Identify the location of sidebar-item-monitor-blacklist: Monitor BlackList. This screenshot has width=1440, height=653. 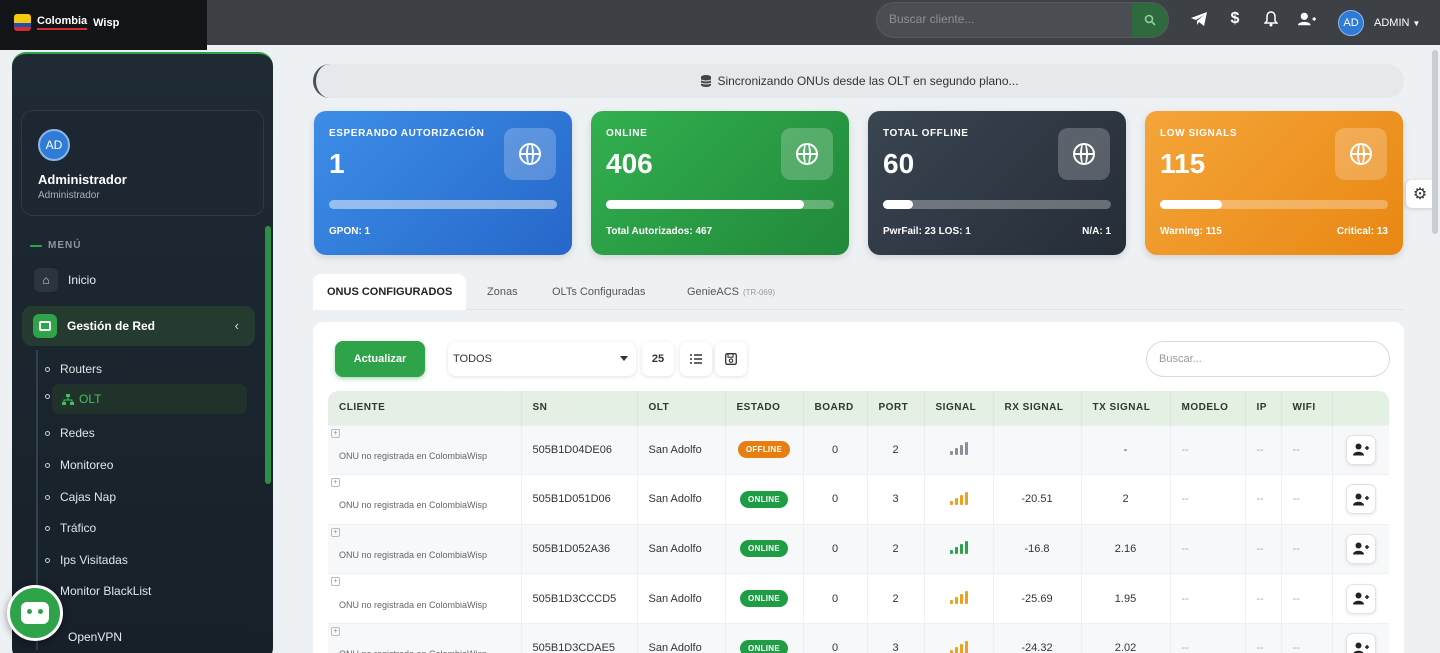
(98, 591).